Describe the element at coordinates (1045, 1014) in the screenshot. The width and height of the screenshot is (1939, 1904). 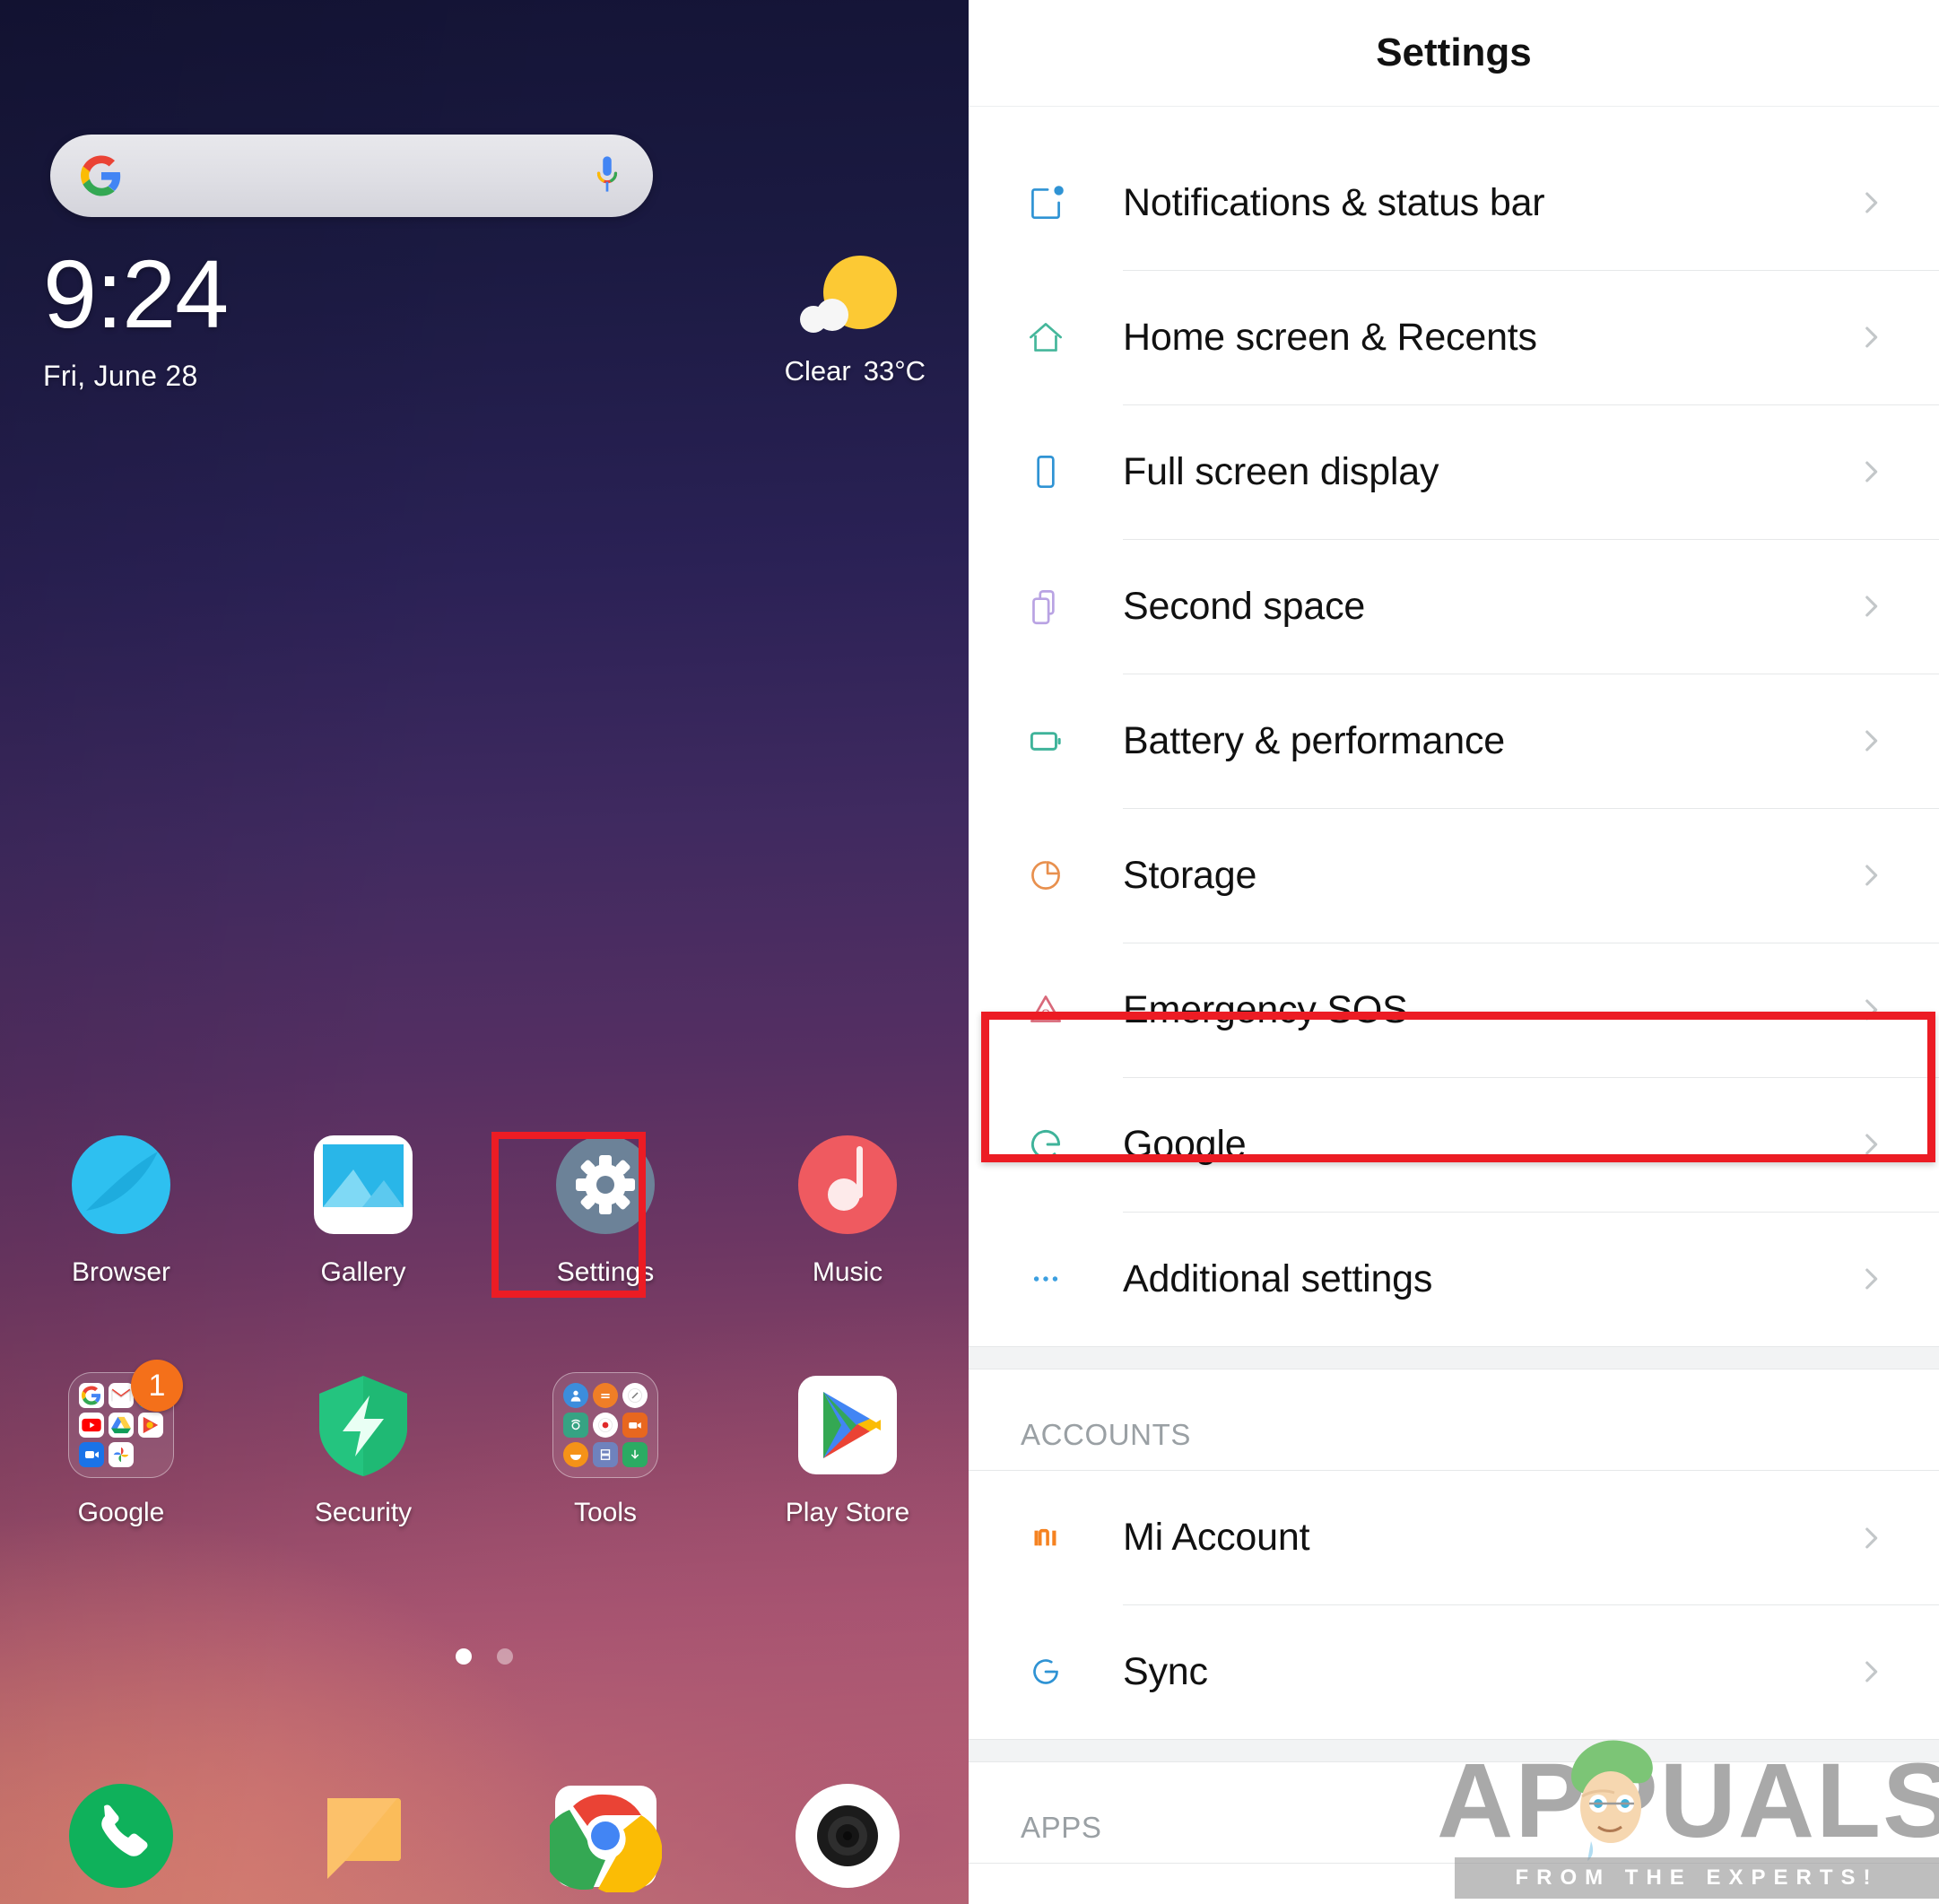
I see `svg-text: S` at that location.